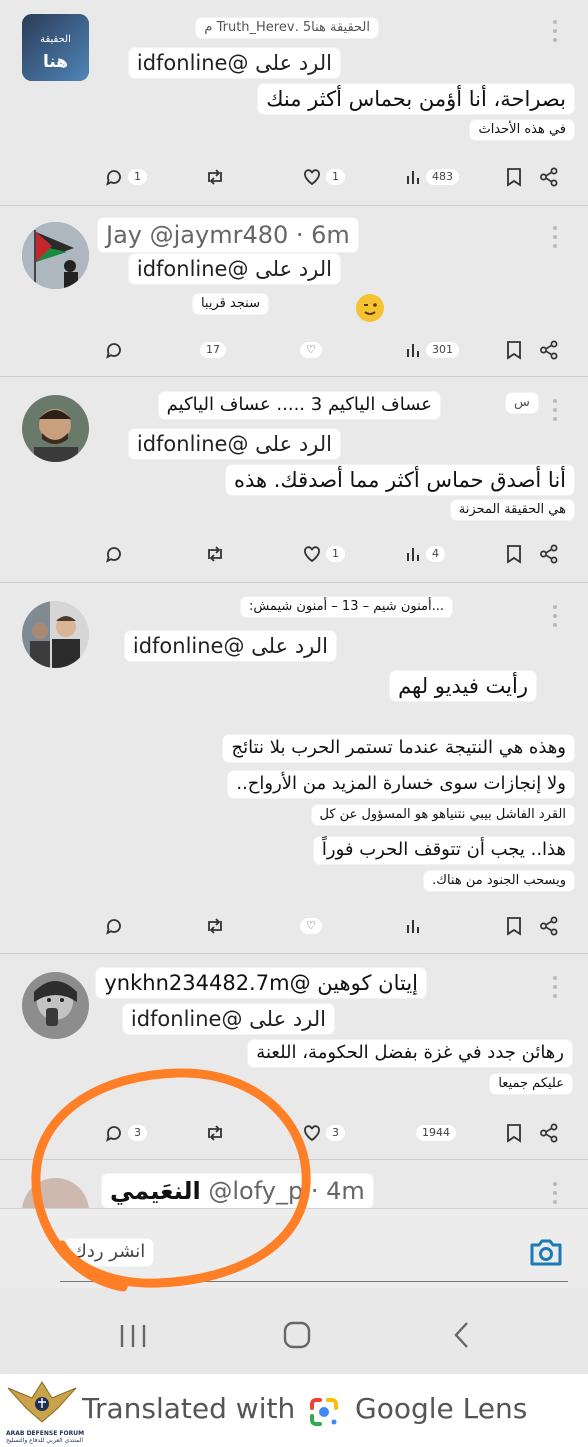 The width and height of the screenshot is (588, 1447). What do you see at coordinates (294, 1133) in the screenshot?
I see `action-bar: 3 3 1944` at bounding box center [294, 1133].